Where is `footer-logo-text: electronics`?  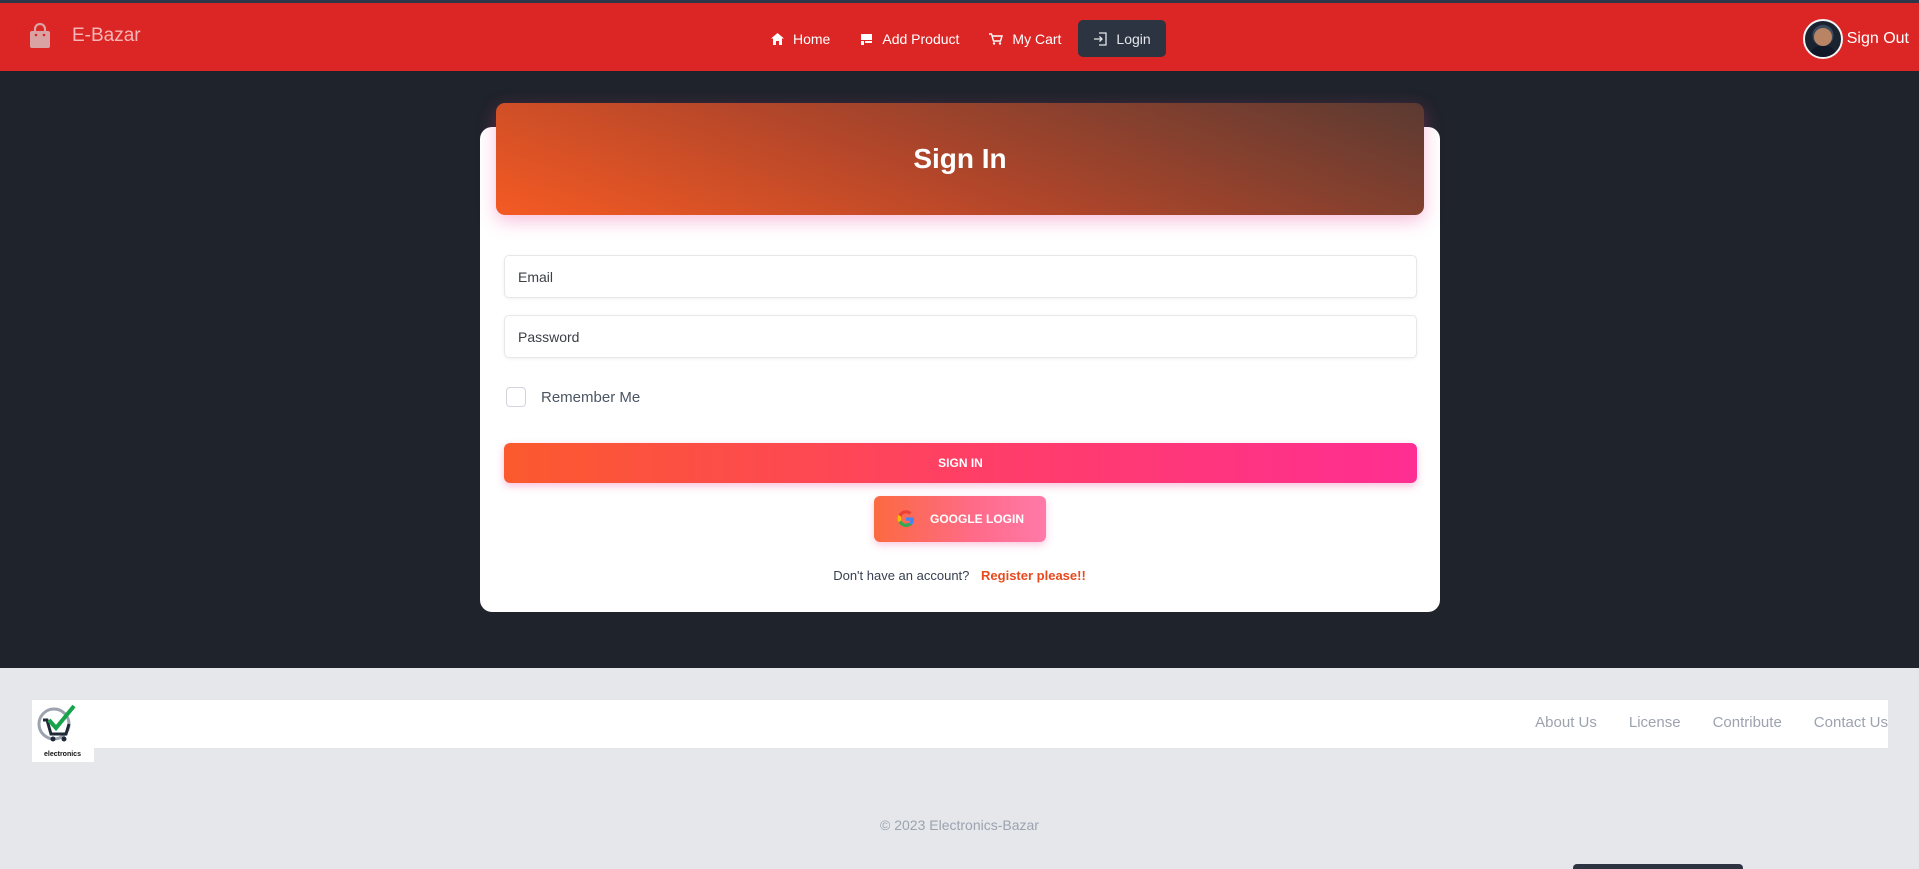
footer-logo-text: electronics is located at coordinates (62, 754).